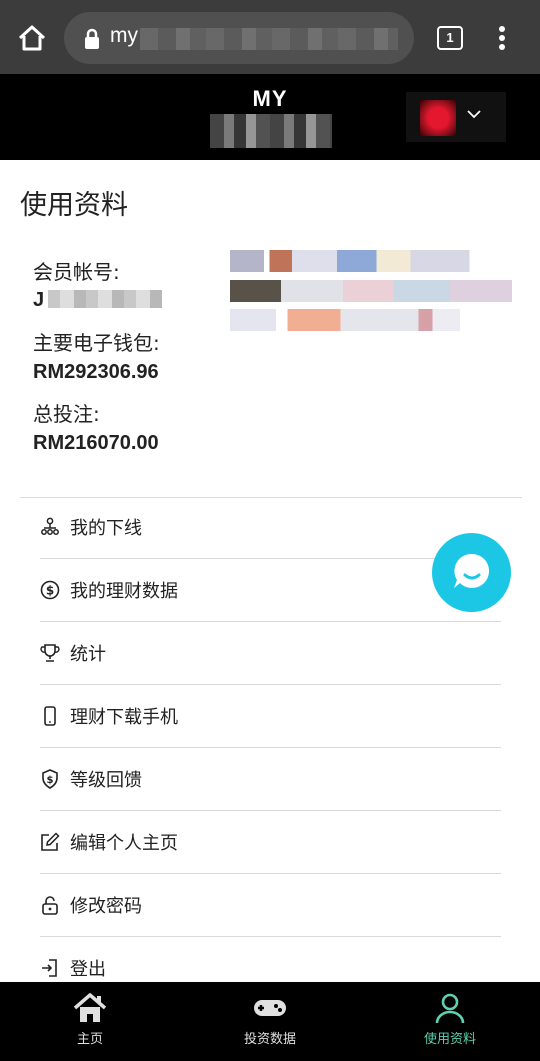 This screenshot has width=540, height=1061. I want to click on language-selector, so click(456, 117).